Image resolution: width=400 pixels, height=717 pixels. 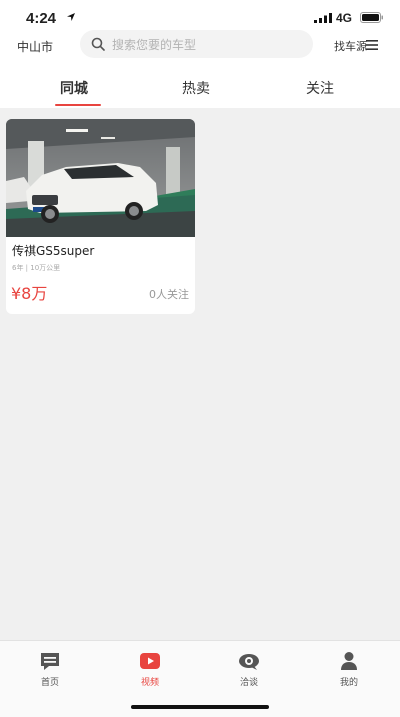 What do you see at coordinates (53, 251) in the screenshot?
I see `car-title: 传祺GS5super` at bounding box center [53, 251].